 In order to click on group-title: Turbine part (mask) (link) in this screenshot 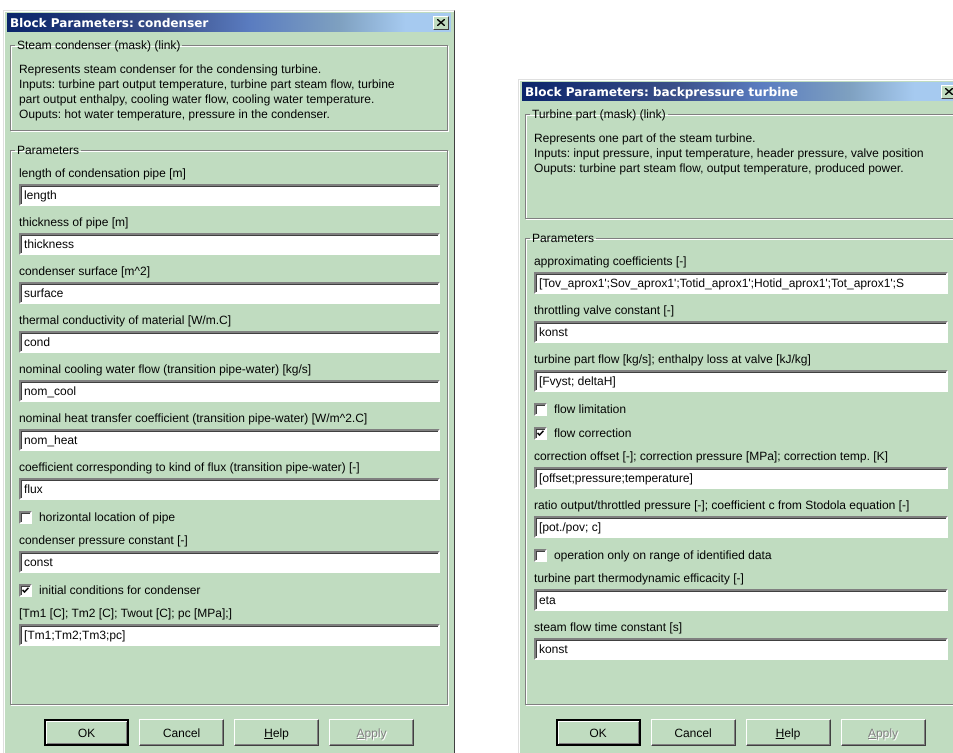, I will do `click(599, 114)`.